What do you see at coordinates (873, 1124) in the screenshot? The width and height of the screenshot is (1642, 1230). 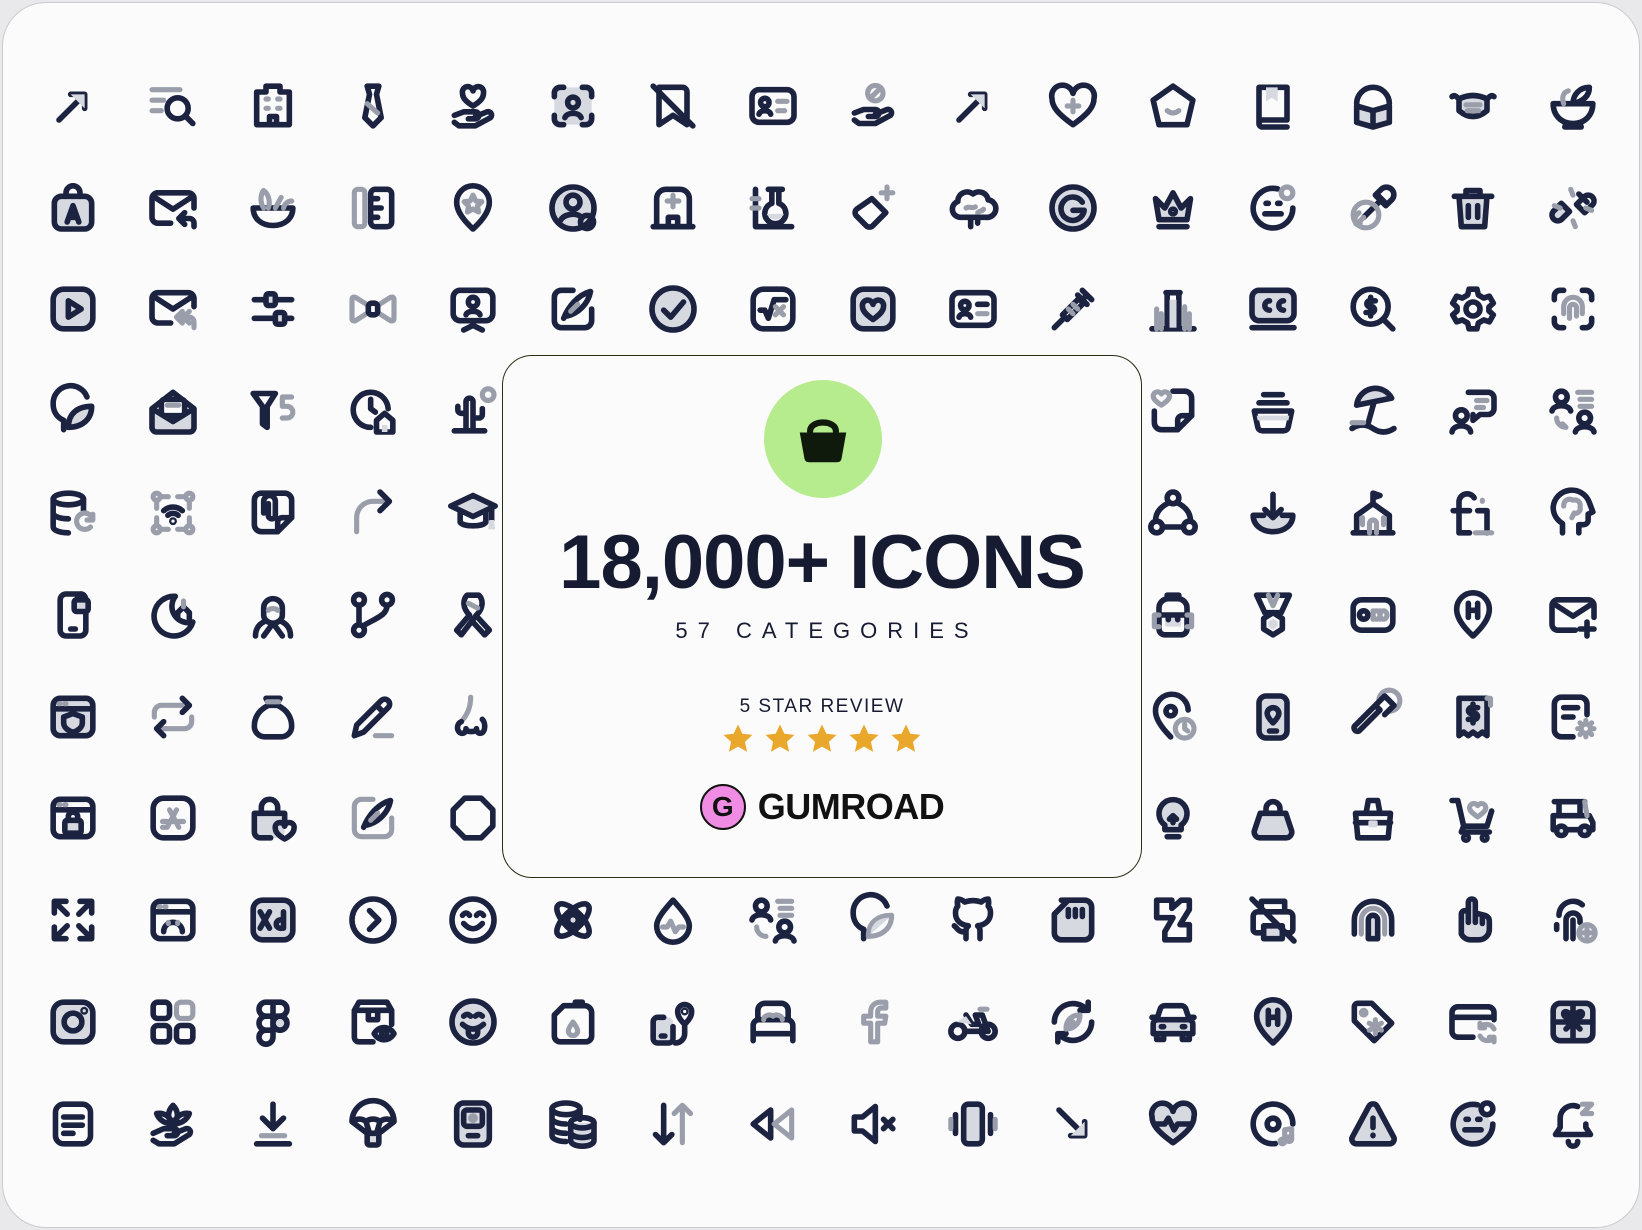 I see `volume-mute-icon` at bounding box center [873, 1124].